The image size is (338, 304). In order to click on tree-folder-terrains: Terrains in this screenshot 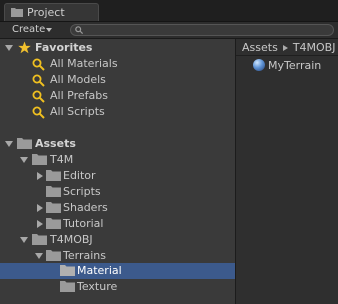, I will do `click(117, 256)`.